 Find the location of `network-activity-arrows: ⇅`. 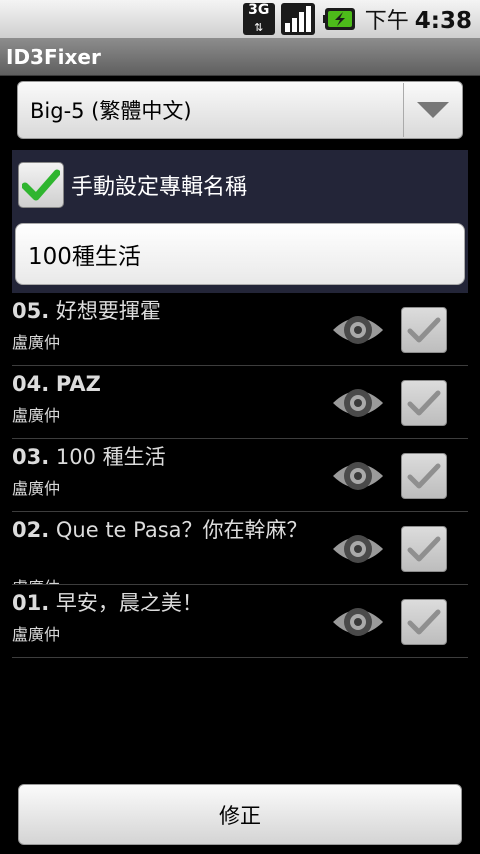

network-activity-arrows: ⇅ is located at coordinates (259, 27).